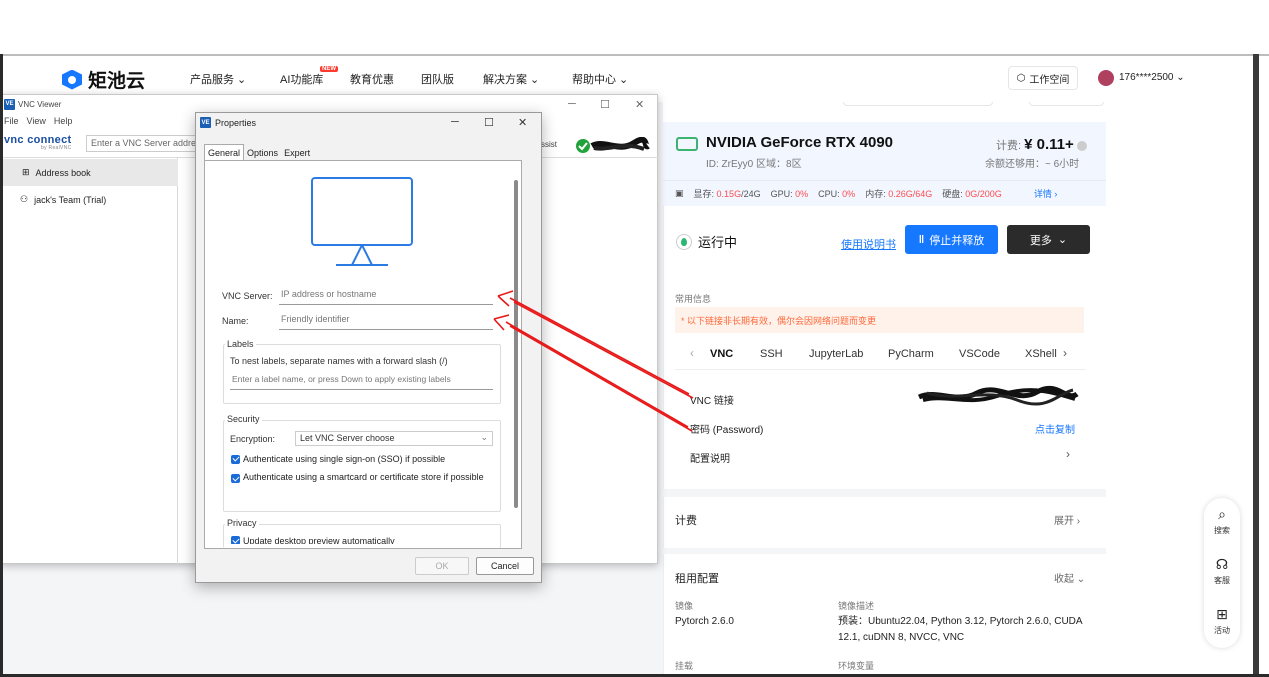  What do you see at coordinates (224, 152) in the screenshot?
I see `tab-general: General` at bounding box center [224, 152].